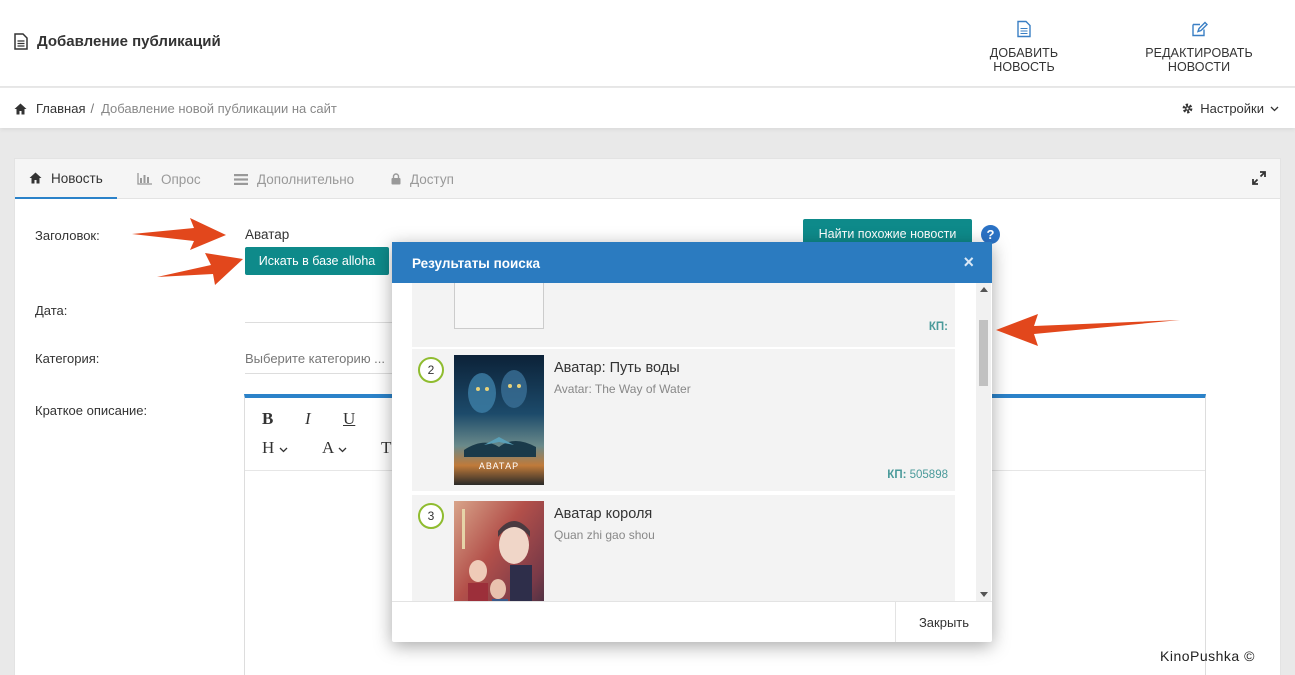 The image size is (1295, 675). What do you see at coordinates (683, 548) in the screenshot?
I see `result-item: 3 Аватар короля Quan zhi gao shou` at bounding box center [683, 548].